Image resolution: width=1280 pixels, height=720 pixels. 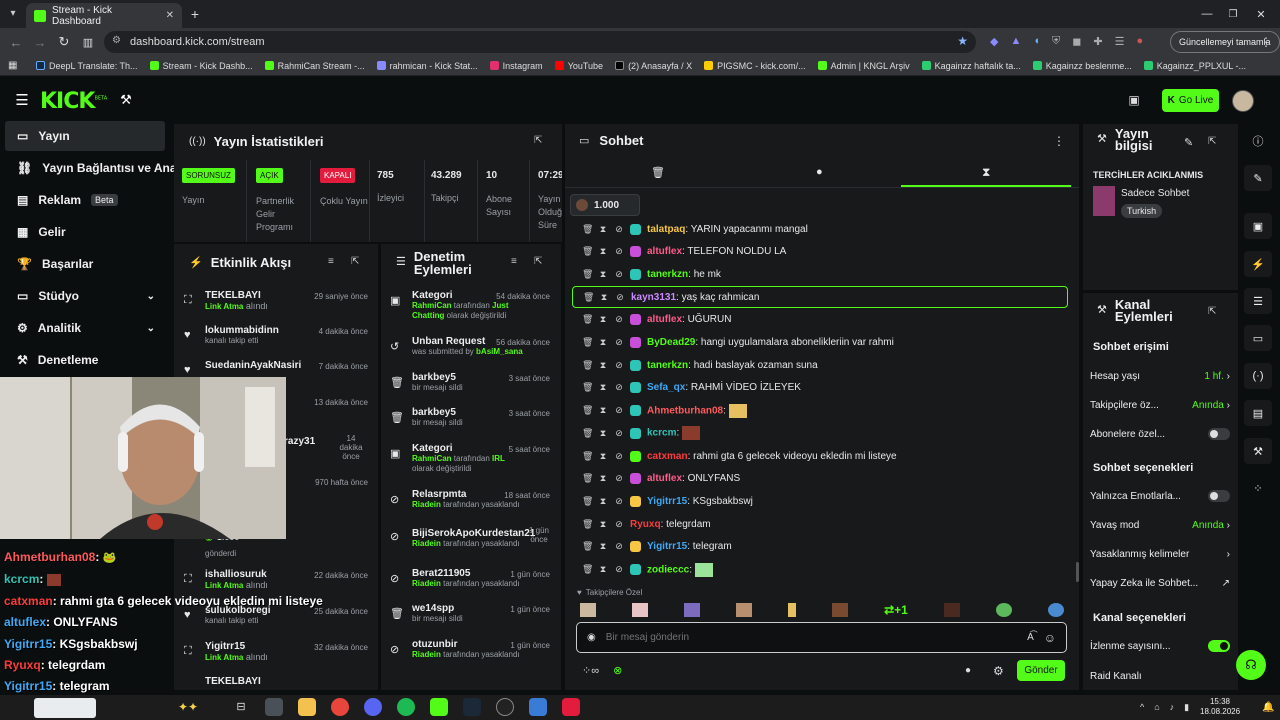 I want to click on chat-message: 🗑 ⧗ ⊘ Yigitrr15: KSgsbakbswj, so click(x=820, y=501).